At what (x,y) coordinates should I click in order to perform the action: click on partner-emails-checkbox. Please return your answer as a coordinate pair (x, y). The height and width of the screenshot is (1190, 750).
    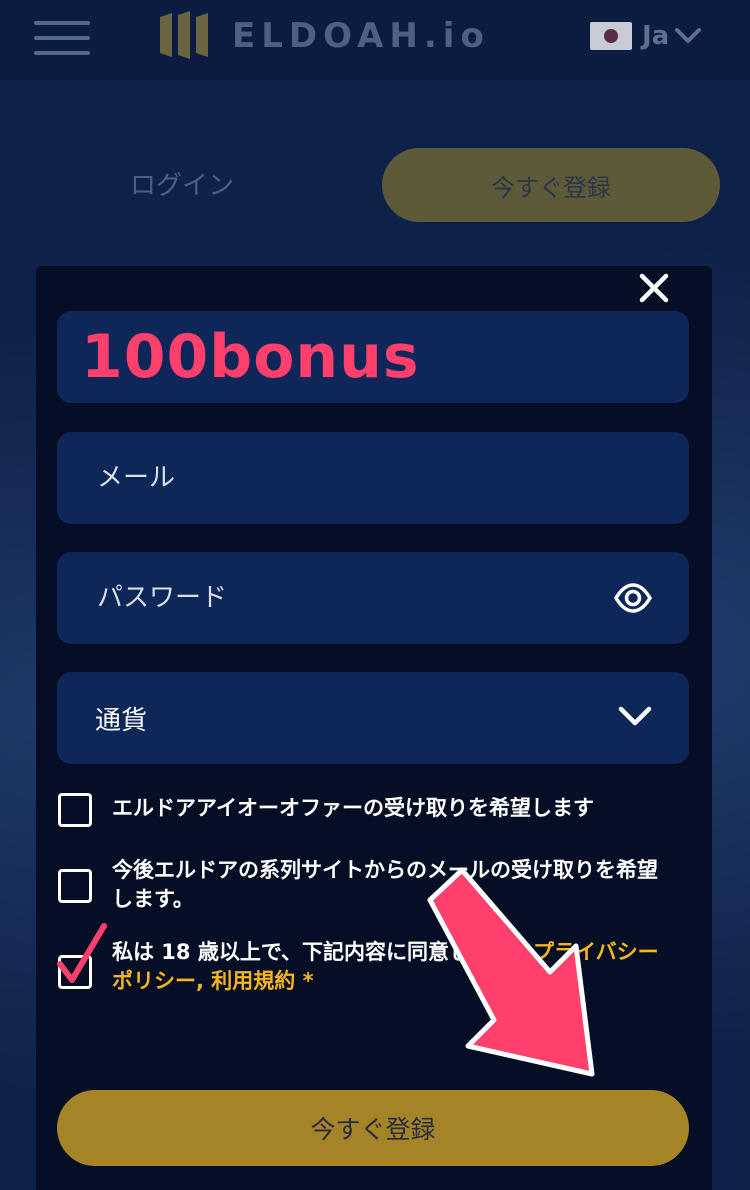
    Looking at the image, I should click on (75, 886).